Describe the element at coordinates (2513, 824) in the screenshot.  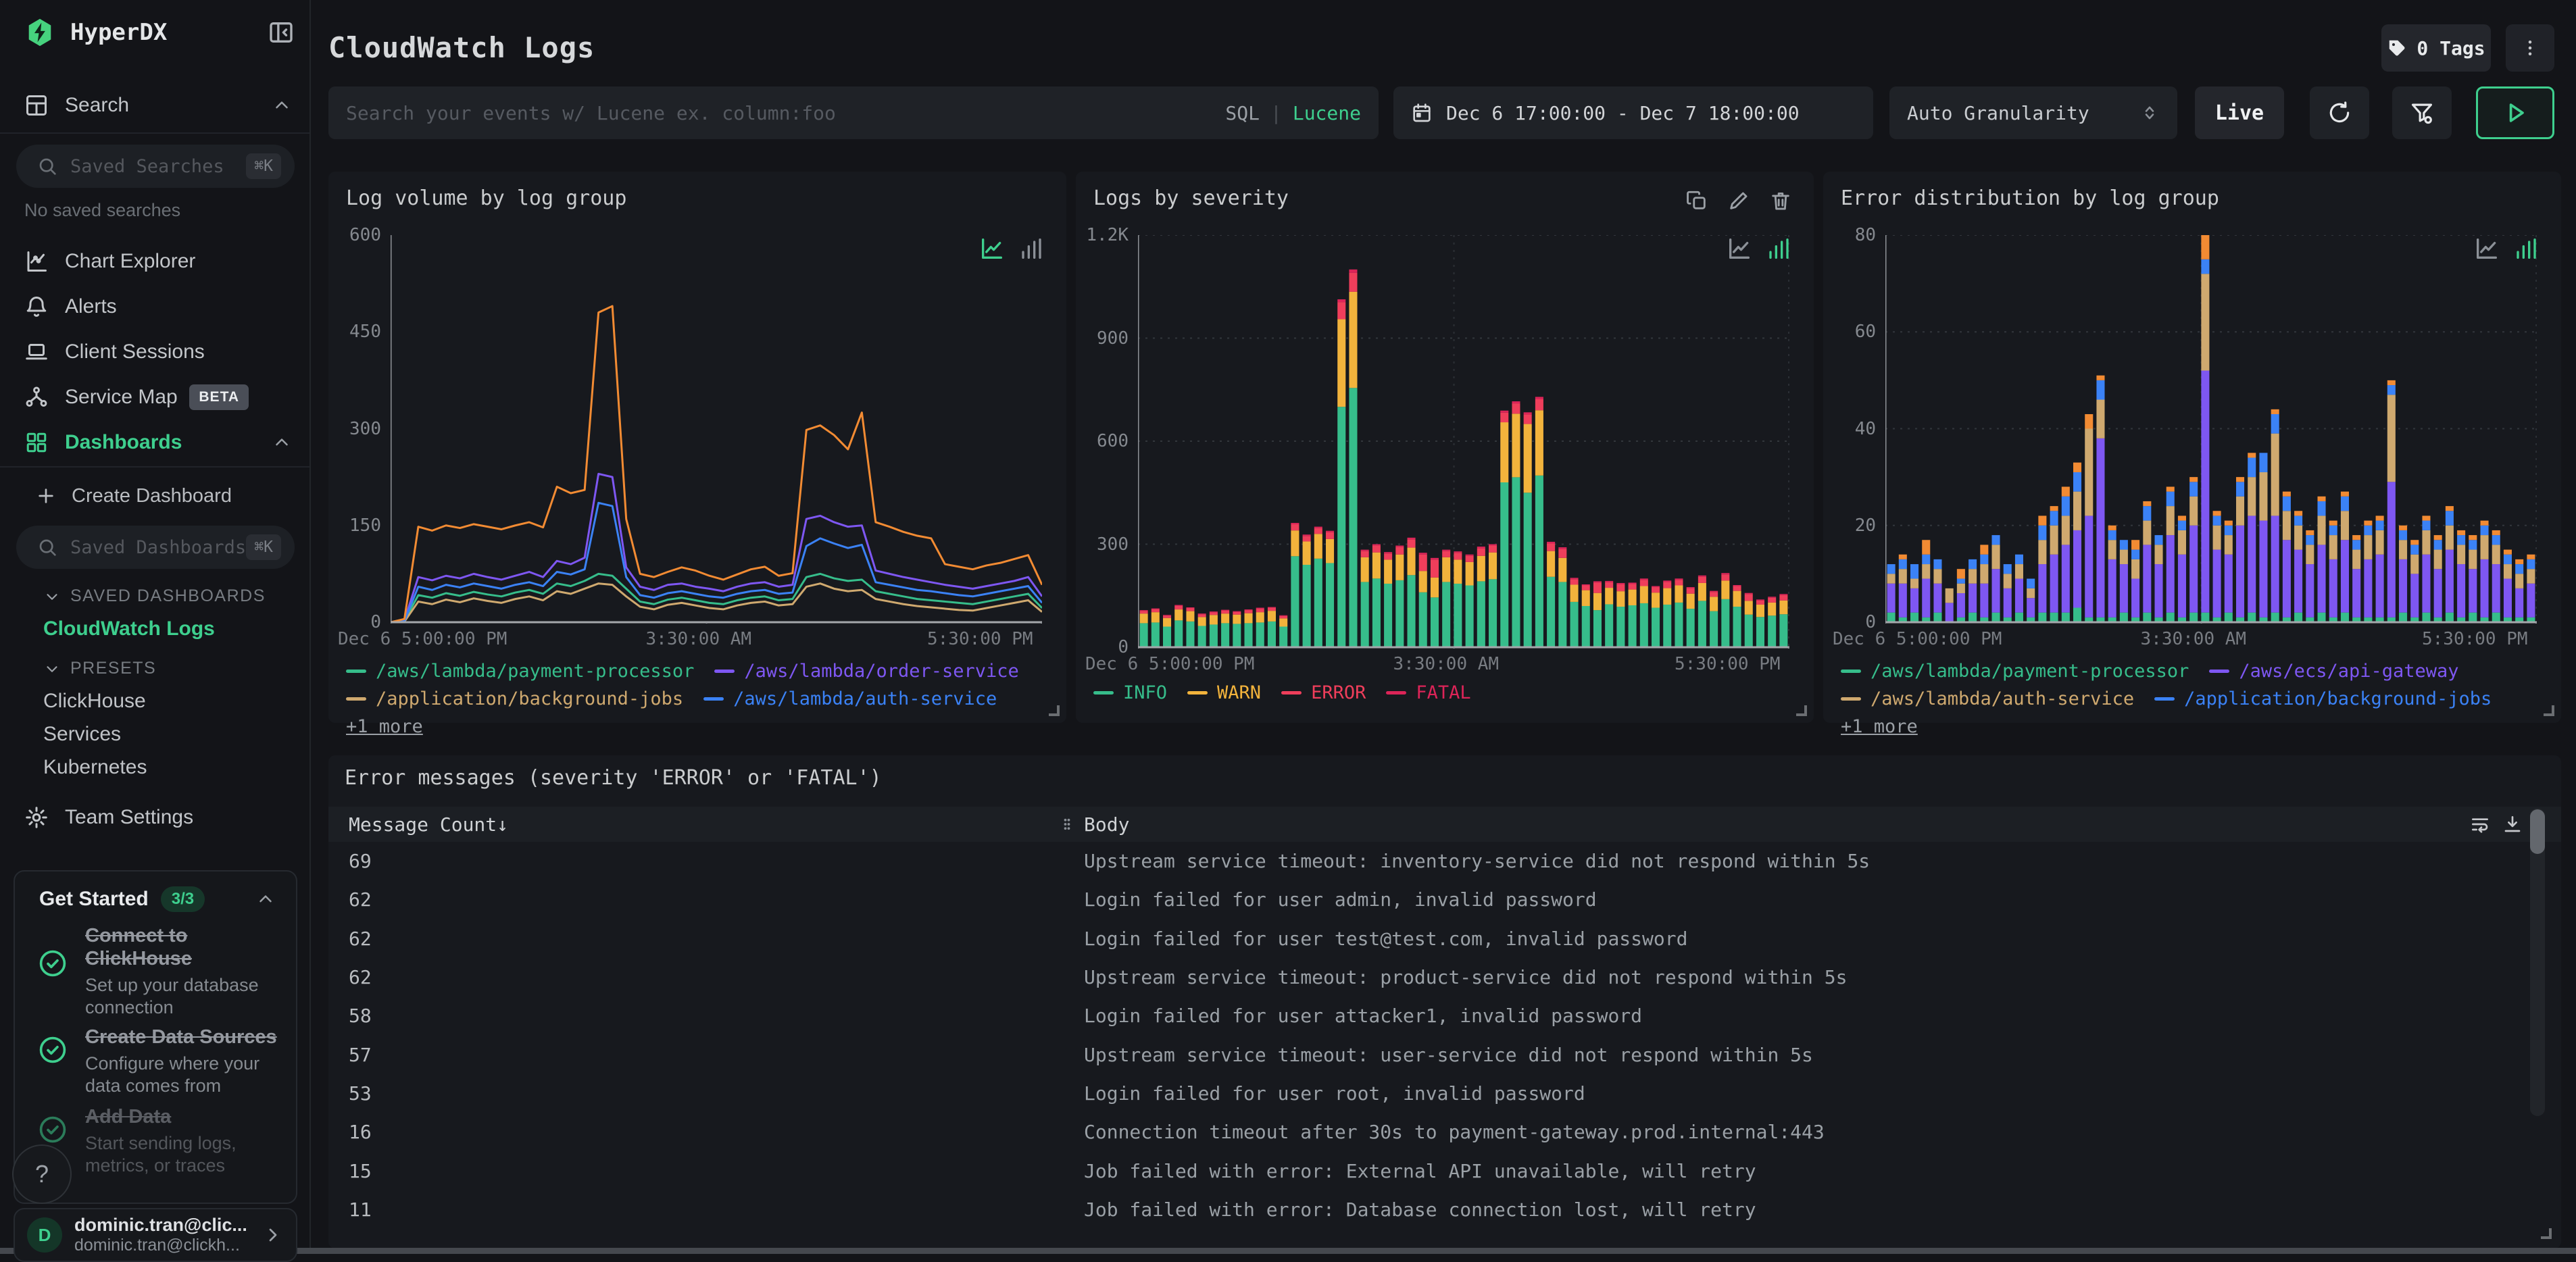
I see `download-icon` at that location.